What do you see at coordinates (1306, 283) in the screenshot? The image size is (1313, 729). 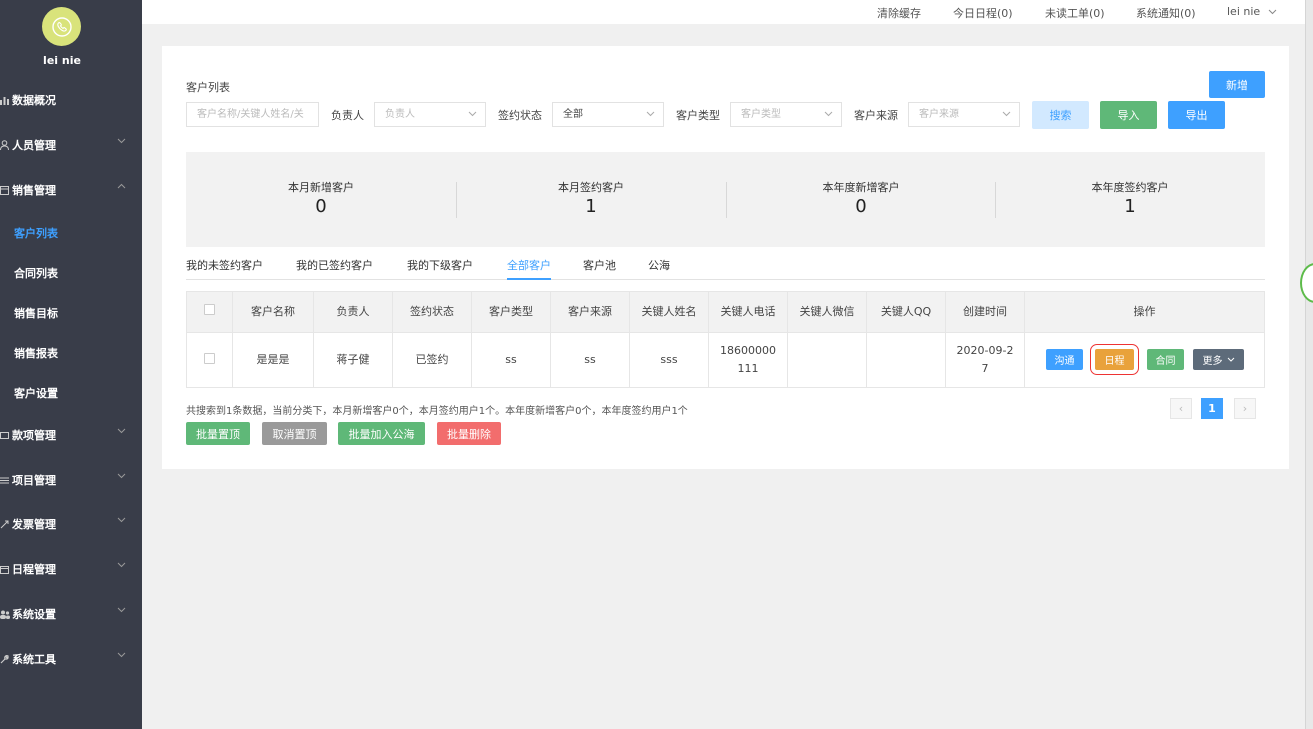 I see `floating-widget-icon` at bounding box center [1306, 283].